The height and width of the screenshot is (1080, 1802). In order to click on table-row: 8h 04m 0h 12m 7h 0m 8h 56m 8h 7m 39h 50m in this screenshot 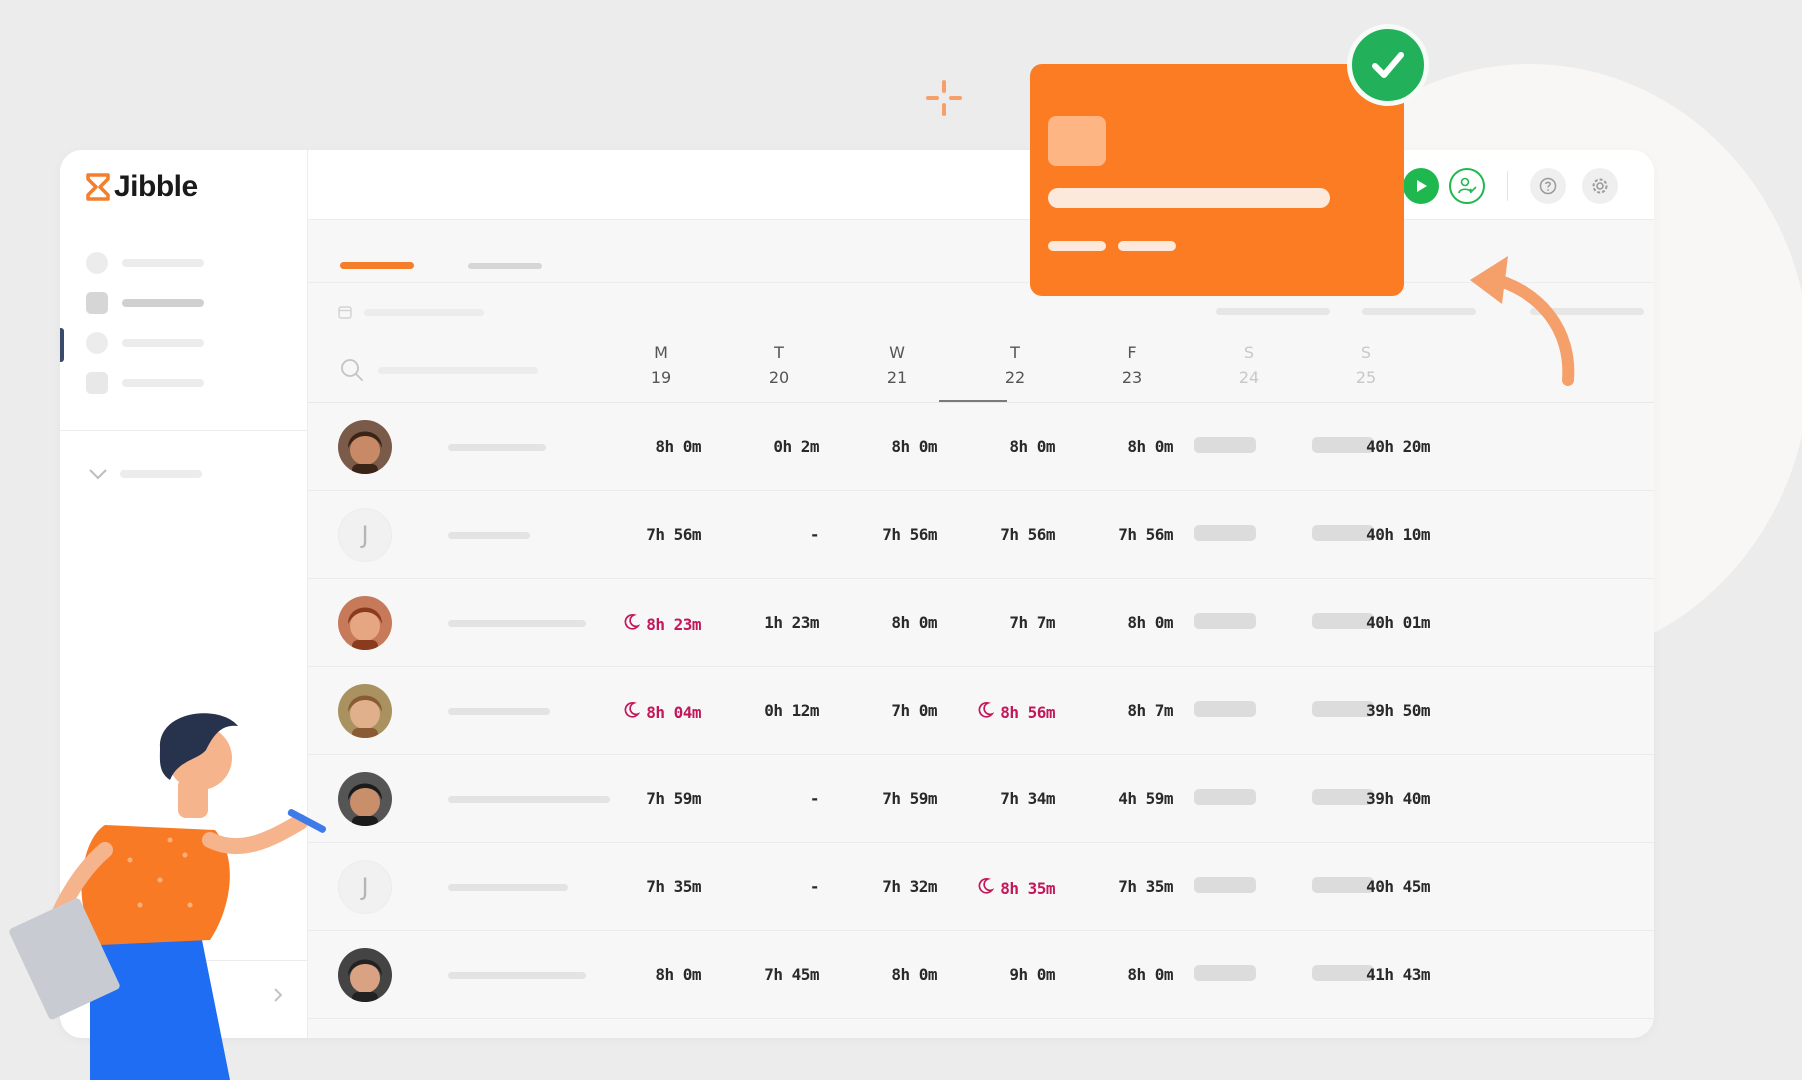, I will do `click(981, 711)`.